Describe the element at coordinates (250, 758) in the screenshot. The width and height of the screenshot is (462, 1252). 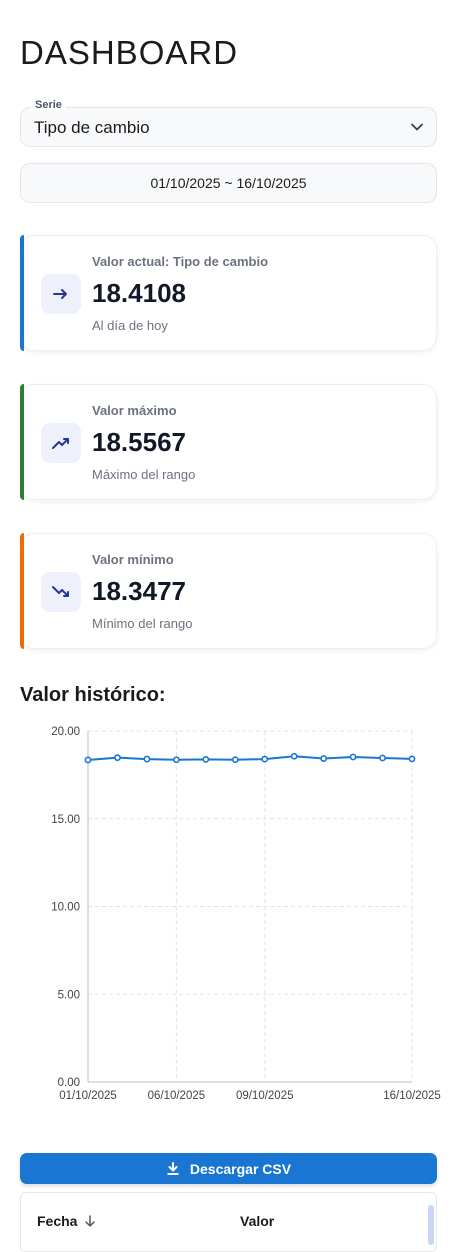
I see `series-line` at that location.